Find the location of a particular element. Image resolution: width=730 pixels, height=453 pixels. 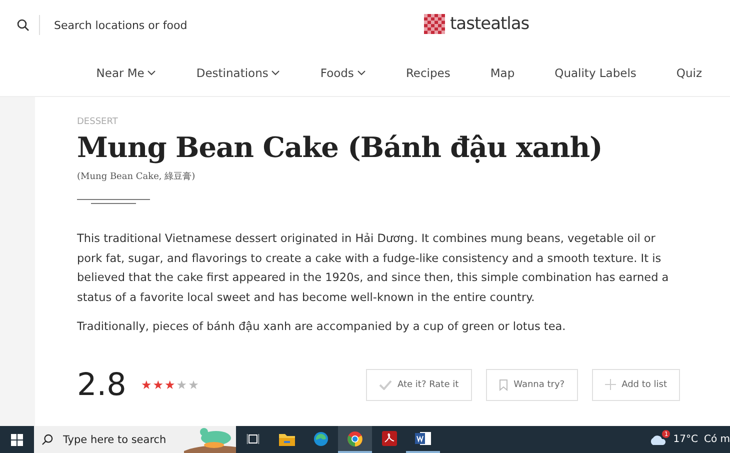

action-button: Wanna try? is located at coordinates (532, 384).